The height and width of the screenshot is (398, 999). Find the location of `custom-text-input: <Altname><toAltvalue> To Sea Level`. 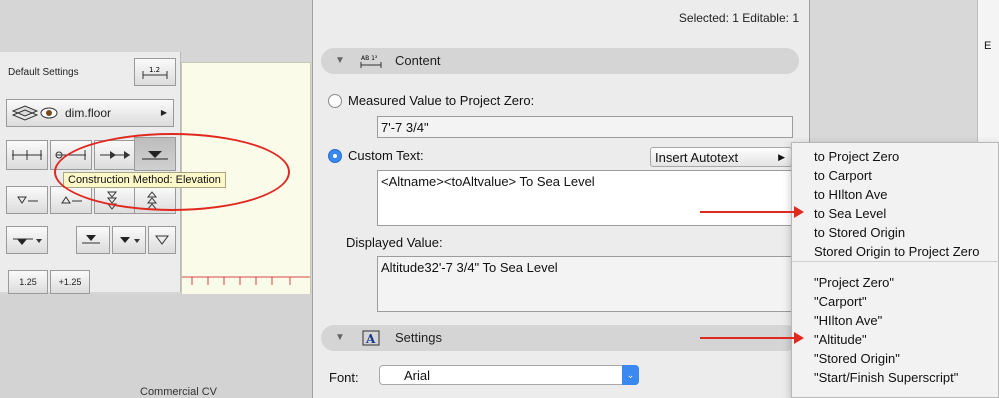

custom-text-input: <Altname><toAltvalue> To Sea Level is located at coordinates (585, 198).